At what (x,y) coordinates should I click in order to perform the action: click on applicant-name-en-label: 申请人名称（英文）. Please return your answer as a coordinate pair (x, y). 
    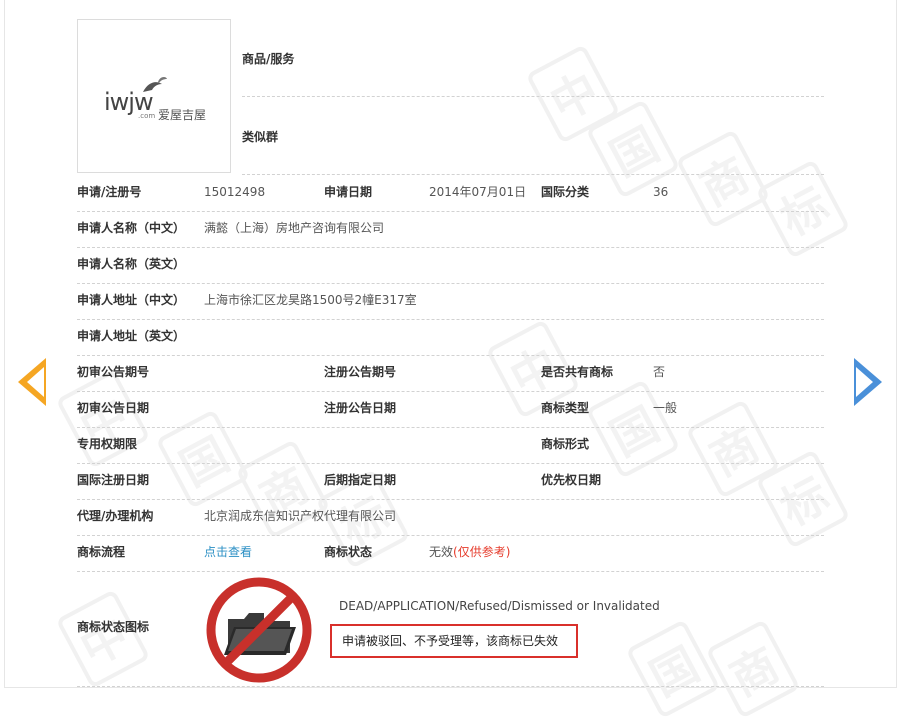
    Looking at the image, I should click on (131, 264).